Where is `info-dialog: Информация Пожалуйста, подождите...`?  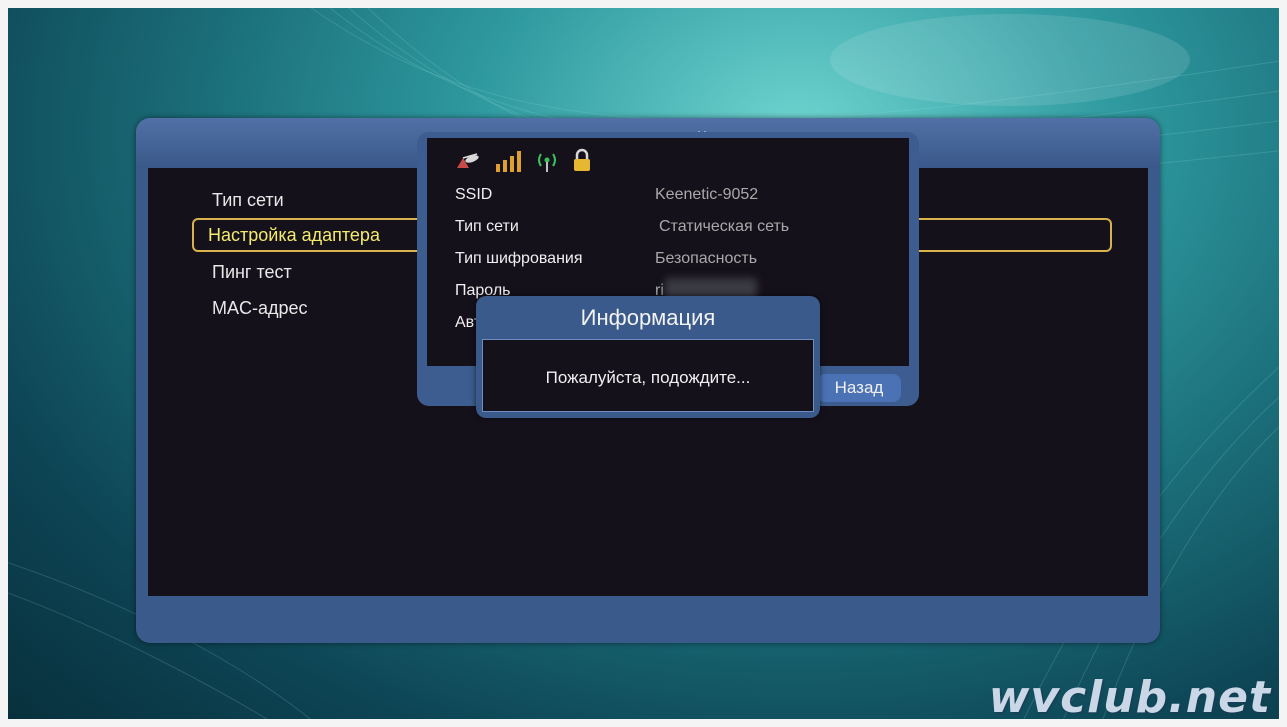
info-dialog: Информация Пожалуйста, подождите... is located at coordinates (648, 357).